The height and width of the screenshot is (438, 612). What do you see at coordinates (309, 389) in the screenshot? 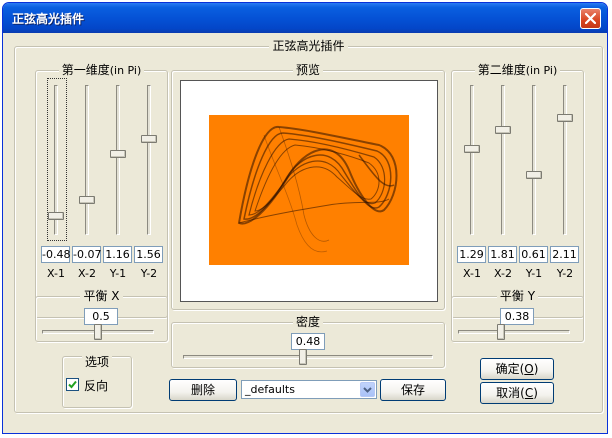
I see `preset-dropdown: _defaults` at bounding box center [309, 389].